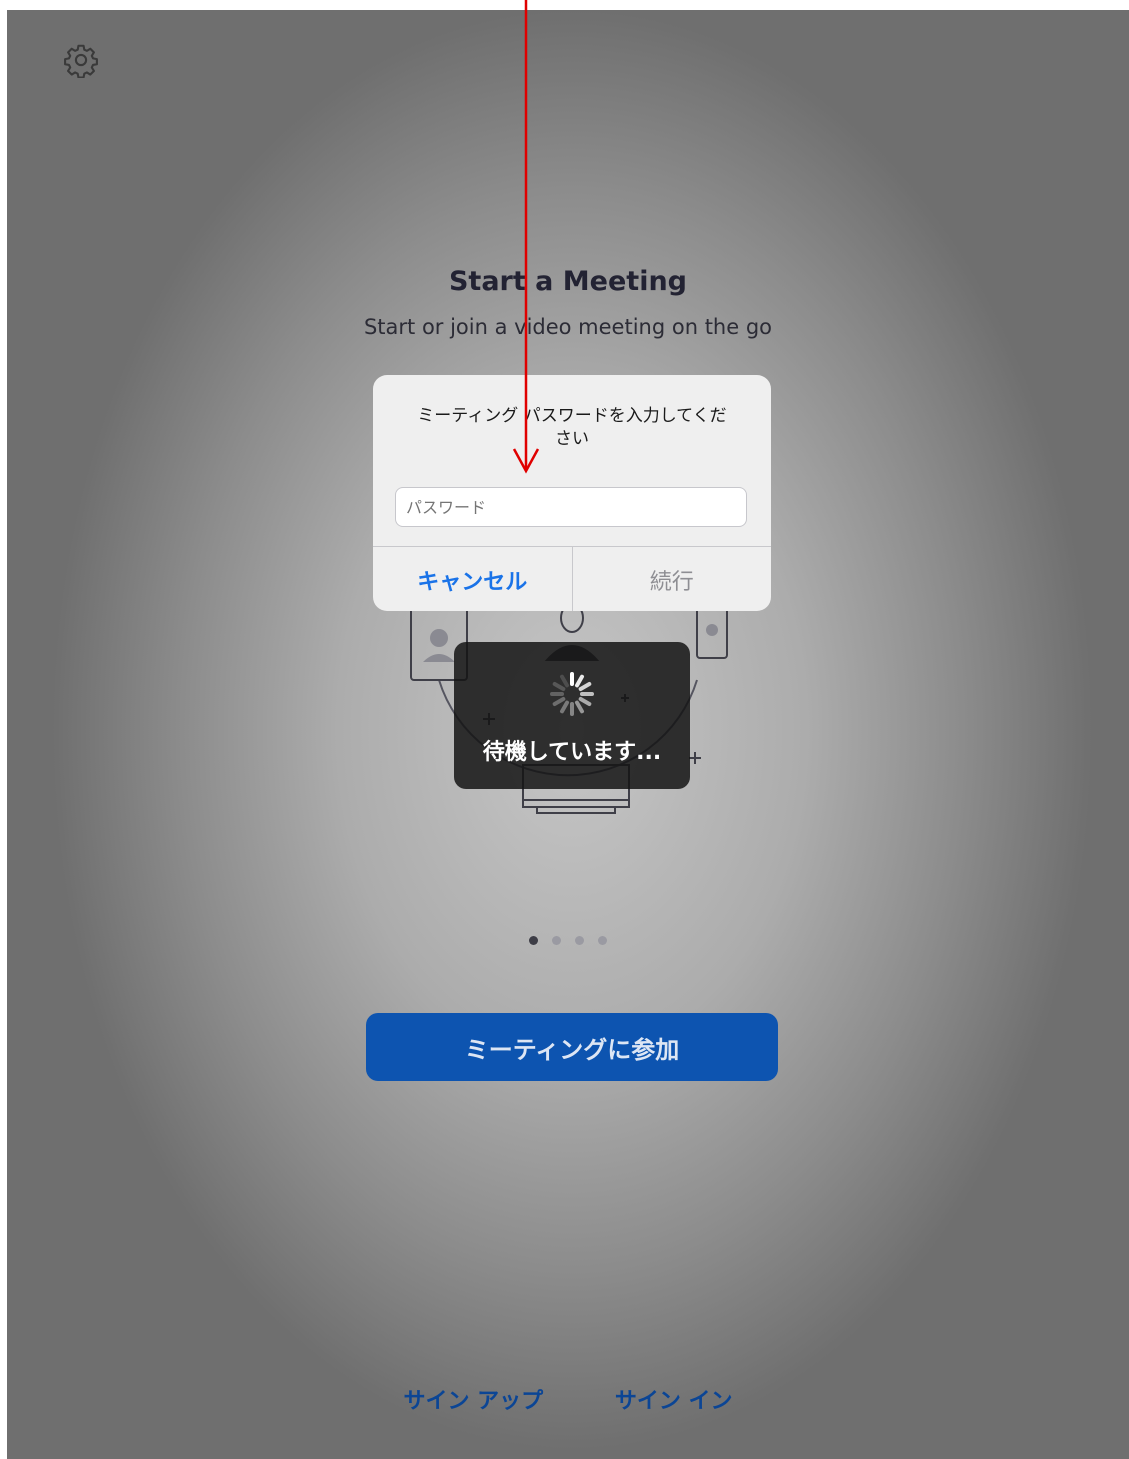 The image size is (1129, 1459). Describe the element at coordinates (571, 507) in the screenshot. I see `password-input` at that location.